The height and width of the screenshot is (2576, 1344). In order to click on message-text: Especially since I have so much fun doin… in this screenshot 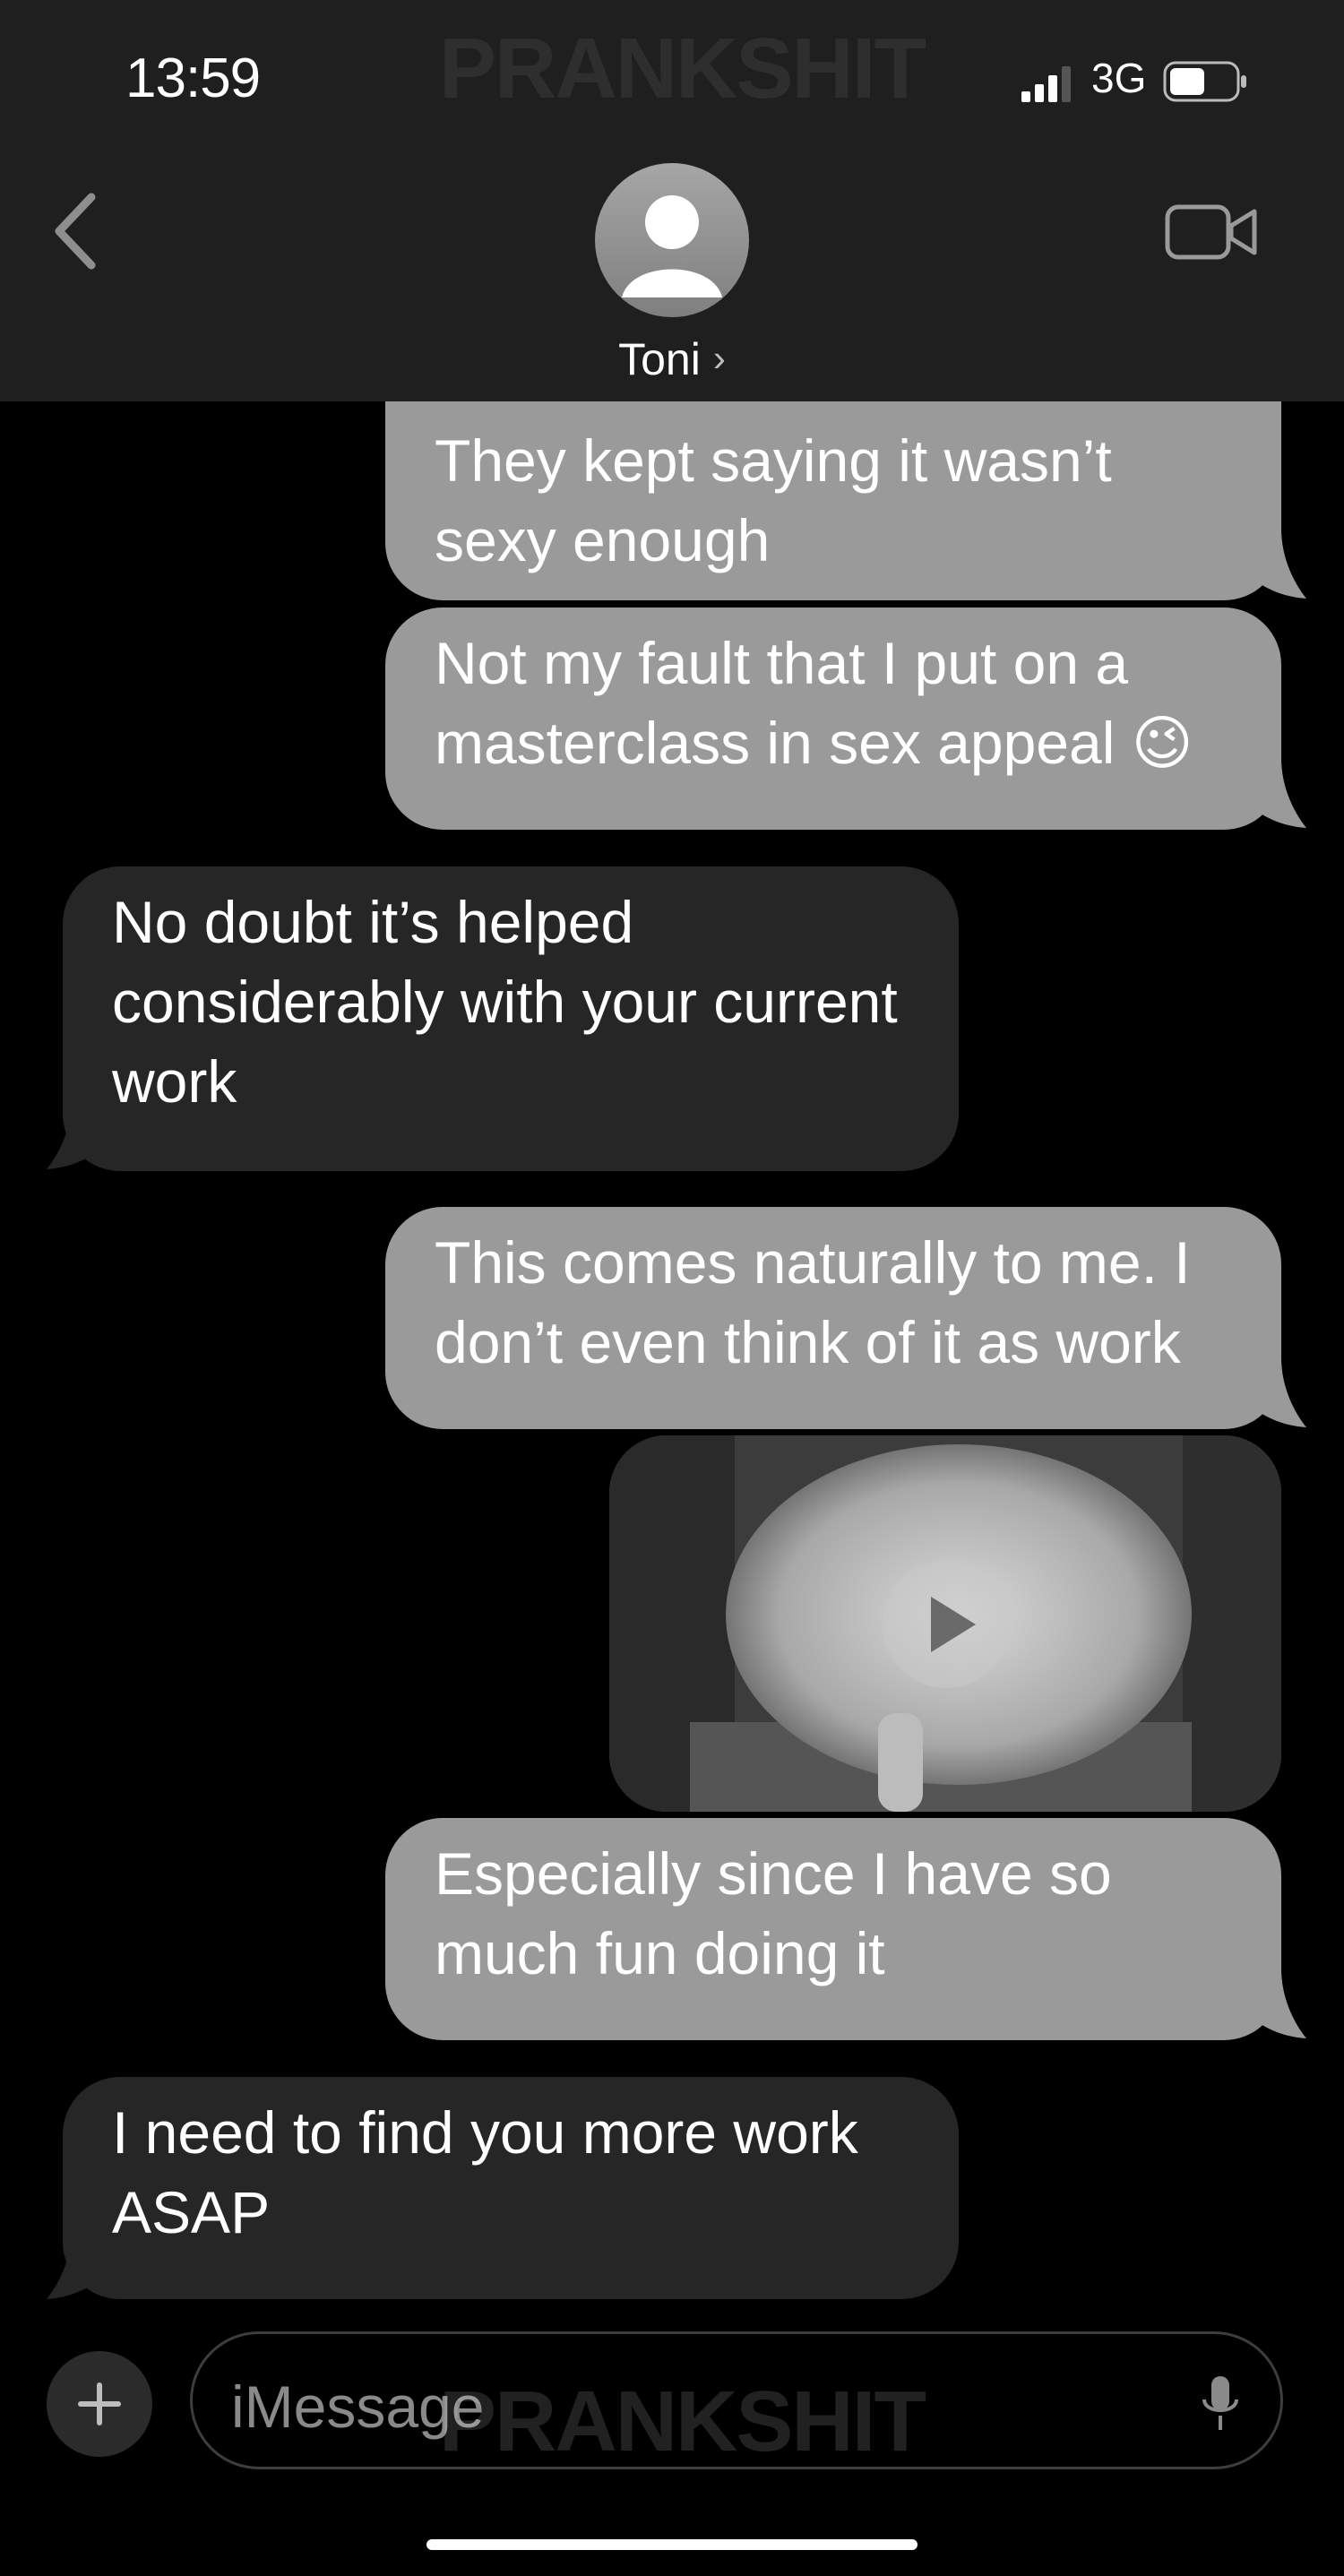, I will do `click(773, 1913)`.